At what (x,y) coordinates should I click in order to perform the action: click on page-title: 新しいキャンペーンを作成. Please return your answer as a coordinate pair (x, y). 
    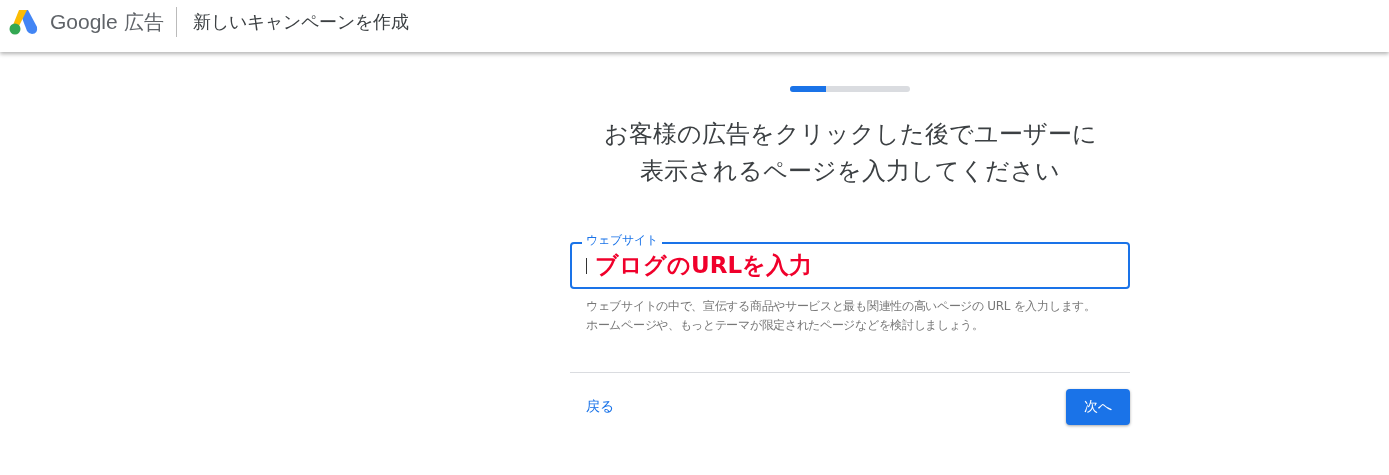
    Looking at the image, I should click on (300, 22).